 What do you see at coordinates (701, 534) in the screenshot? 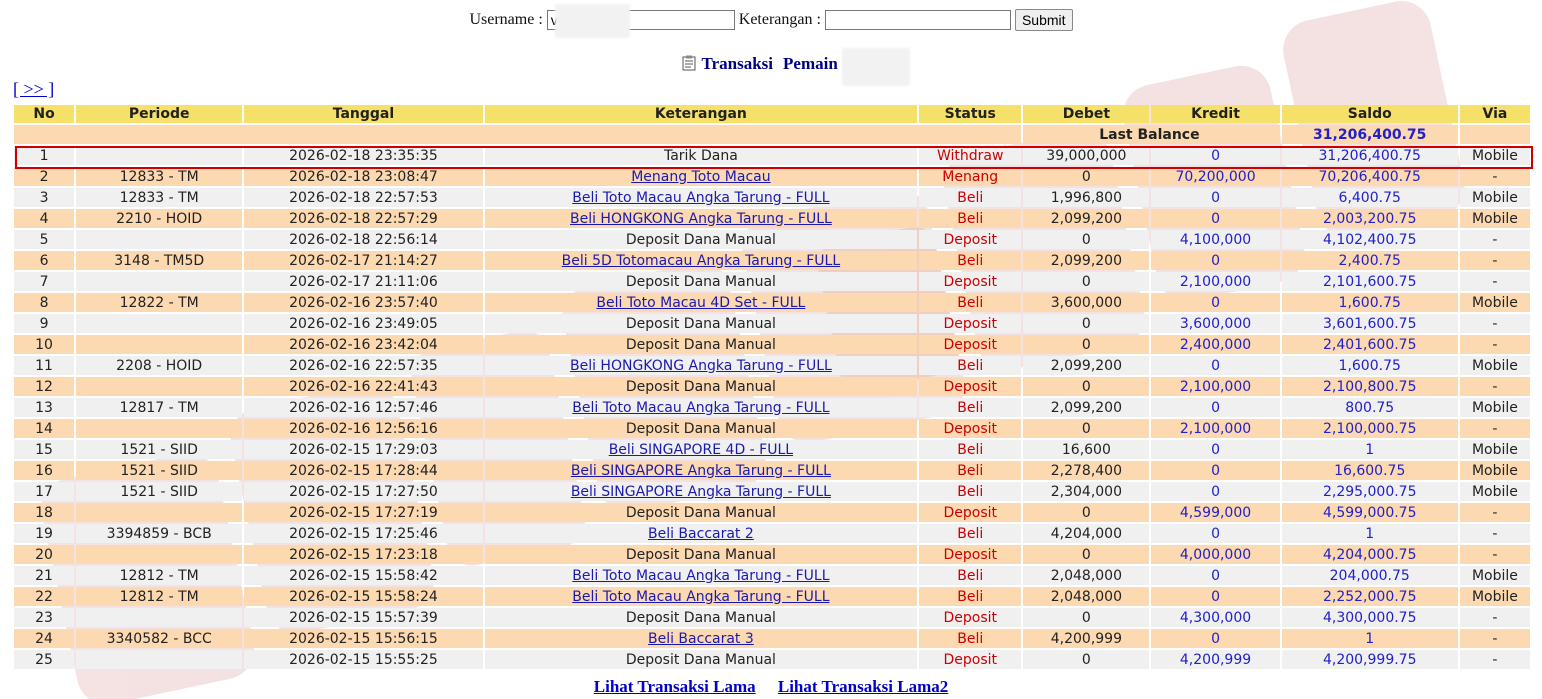
I see `keterangan-link: Beli Baccarat 2` at bounding box center [701, 534].